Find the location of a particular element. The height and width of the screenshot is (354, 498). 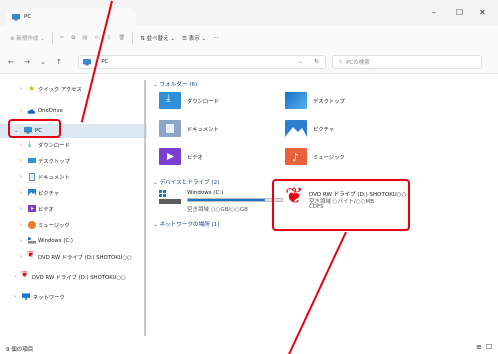

sidebar-item-onedrive: › OneDrive is located at coordinates (73, 111).